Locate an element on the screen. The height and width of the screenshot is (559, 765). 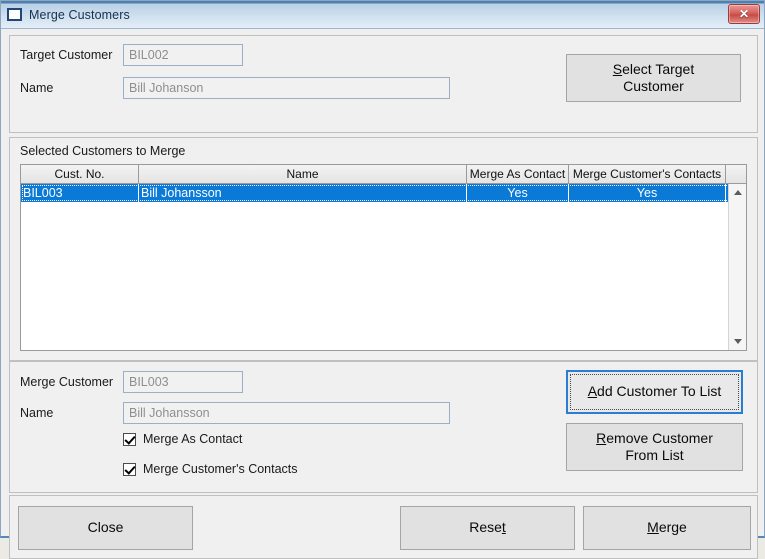
merge-customers-contacts-checkbox is located at coordinates (129, 469).